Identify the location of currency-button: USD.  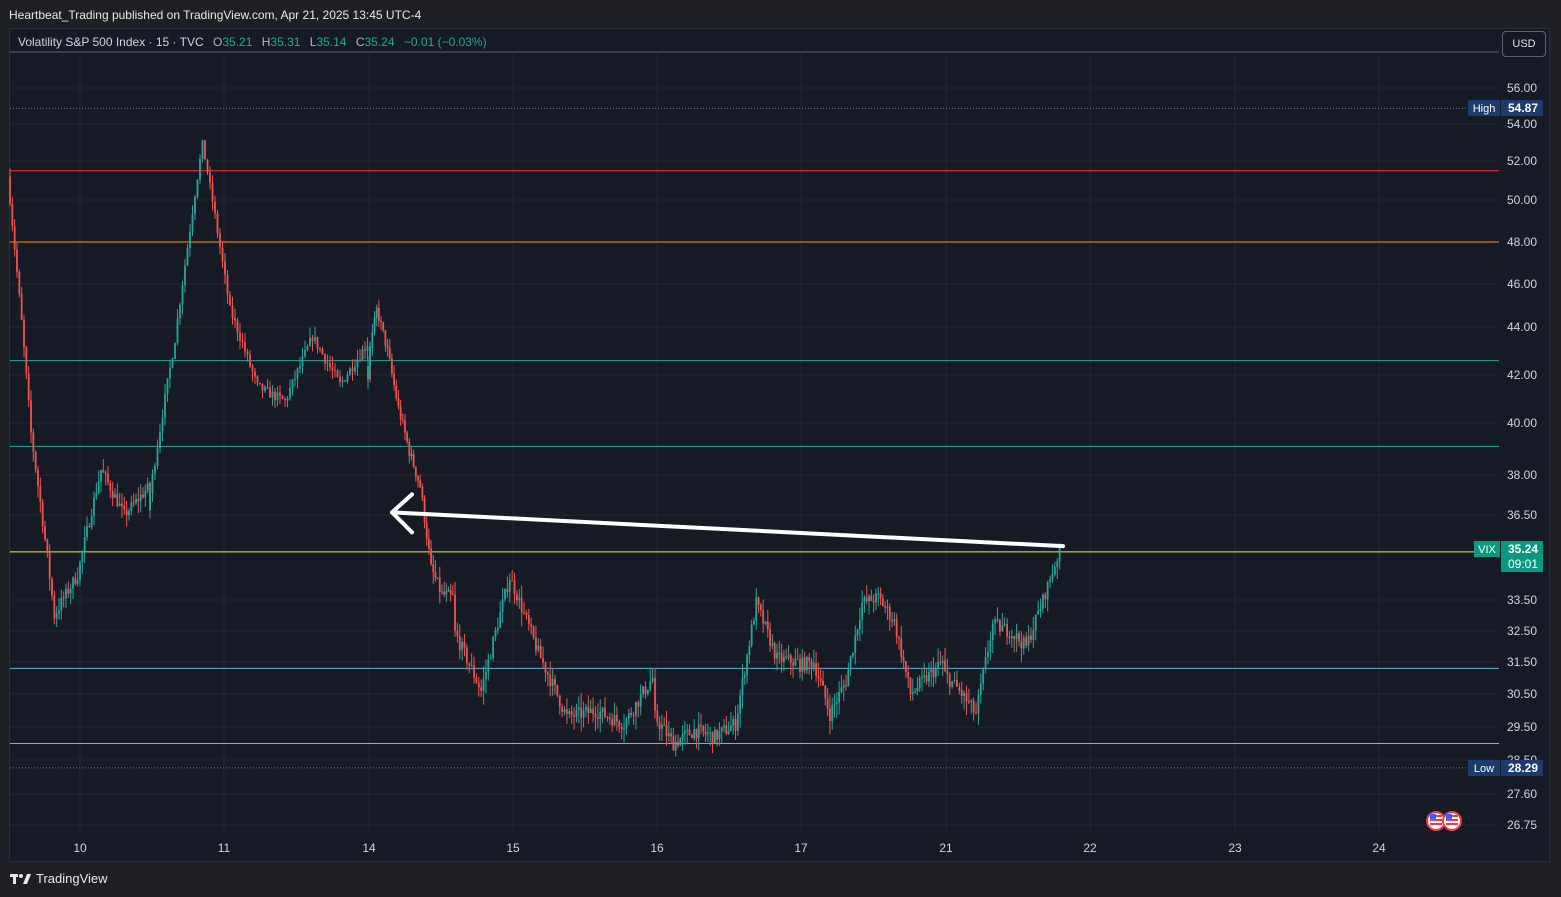
(1524, 44).